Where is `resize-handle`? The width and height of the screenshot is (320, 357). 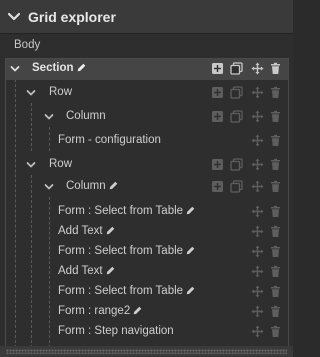 resize-handle is located at coordinates (146, 351).